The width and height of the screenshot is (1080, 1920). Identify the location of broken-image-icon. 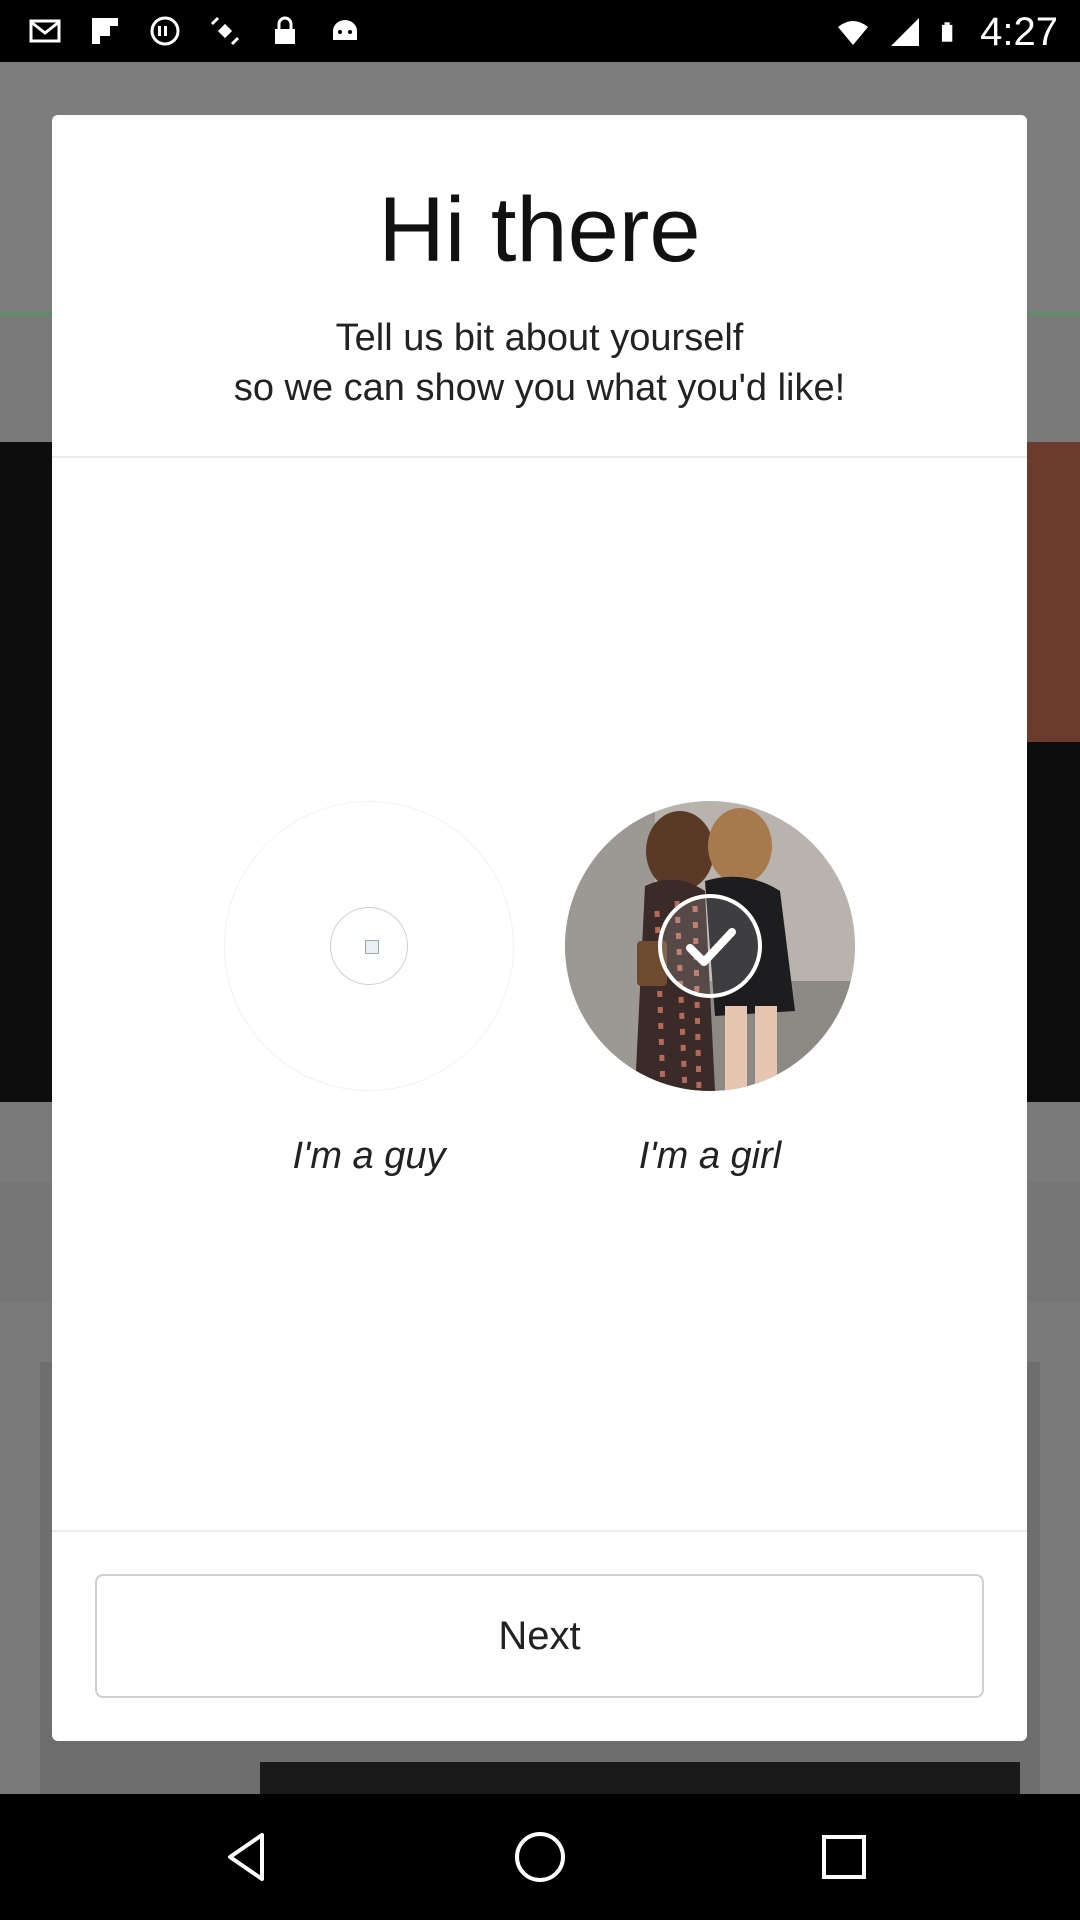
(369, 946).